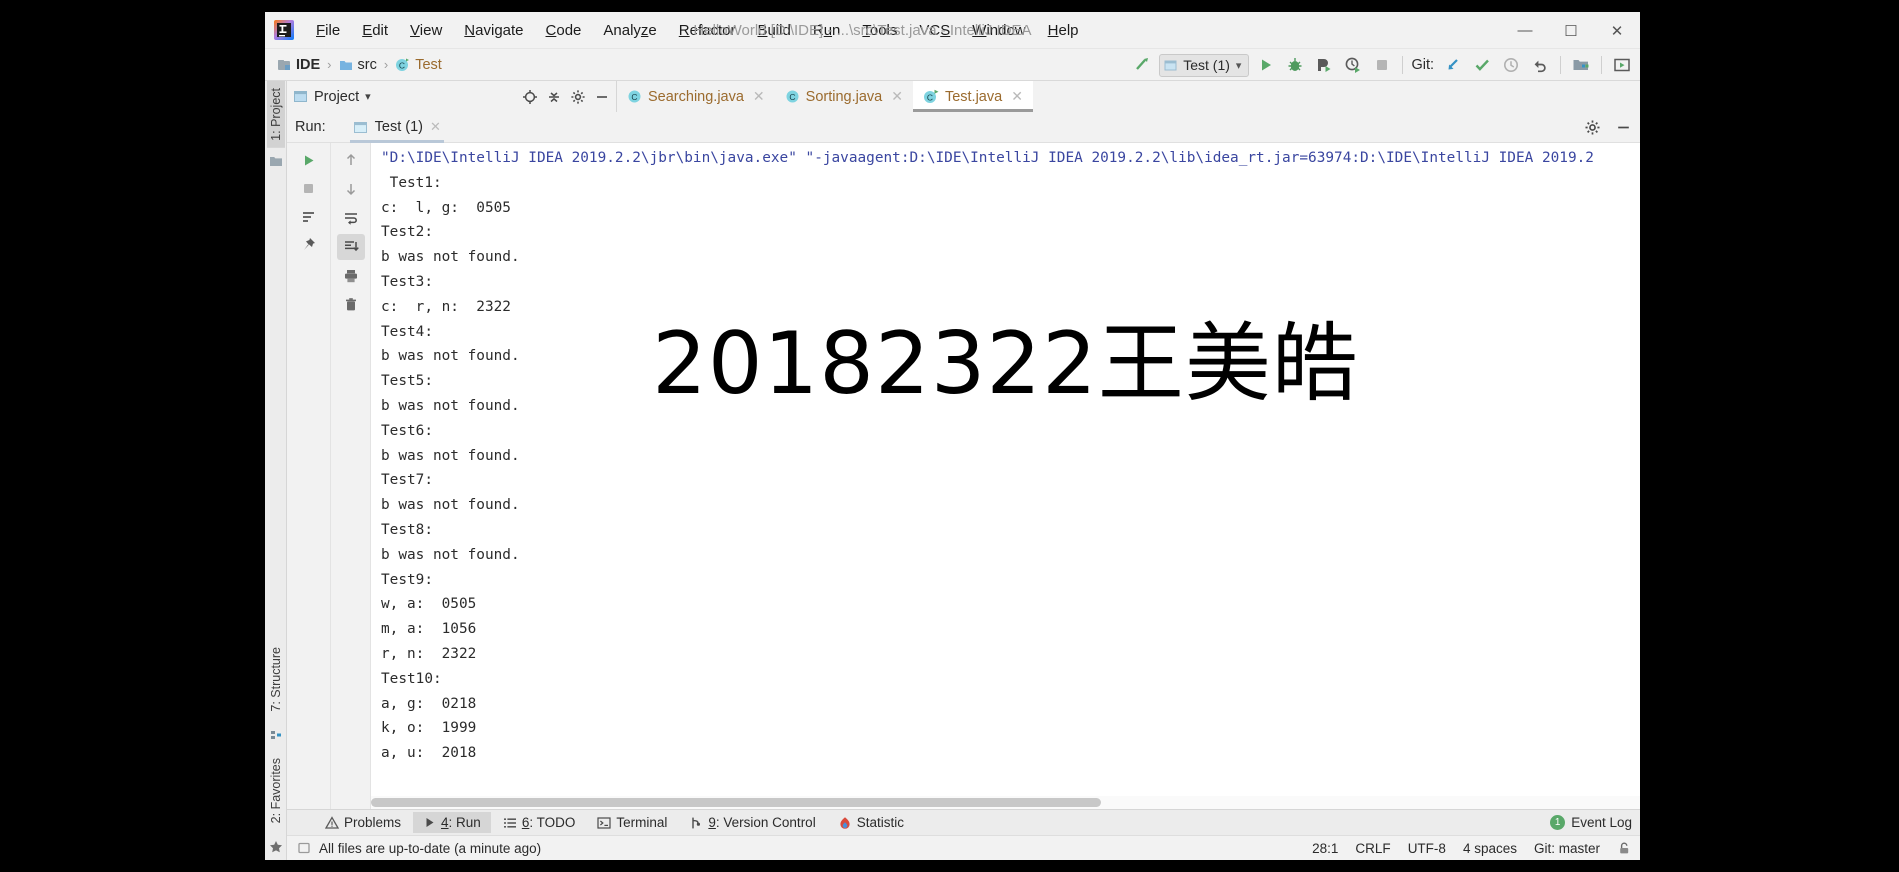 The height and width of the screenshot is (872, 1899). I want to click on close-button: ✕, so click(1617, 30).